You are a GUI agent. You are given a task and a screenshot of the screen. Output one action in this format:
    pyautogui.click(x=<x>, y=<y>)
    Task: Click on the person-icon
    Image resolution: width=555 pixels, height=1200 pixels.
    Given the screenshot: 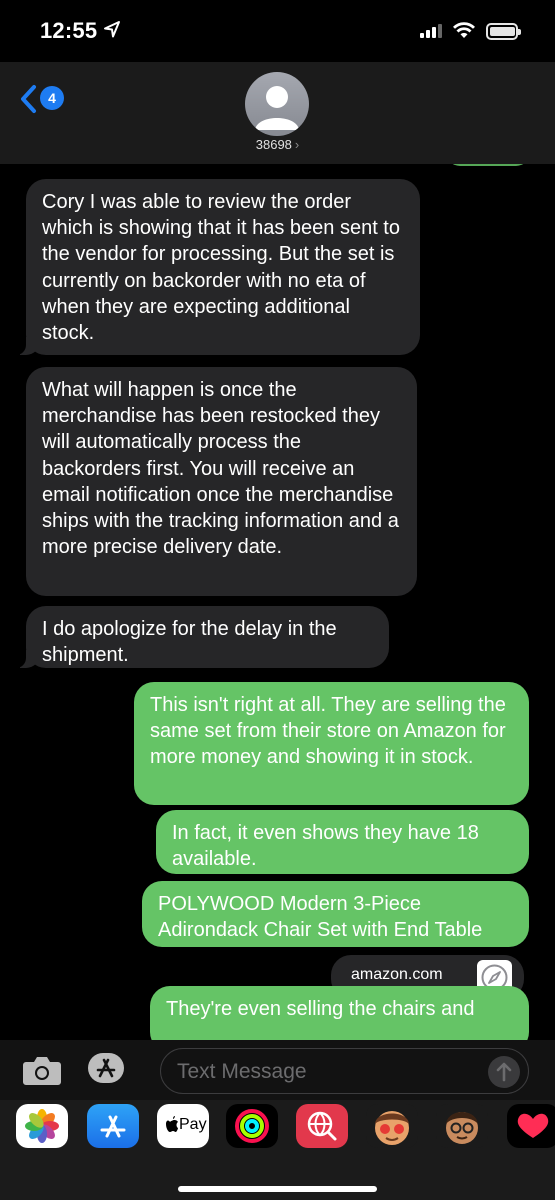 What is the action you would take?
    pyautogui.click(x=277, y=108)
    